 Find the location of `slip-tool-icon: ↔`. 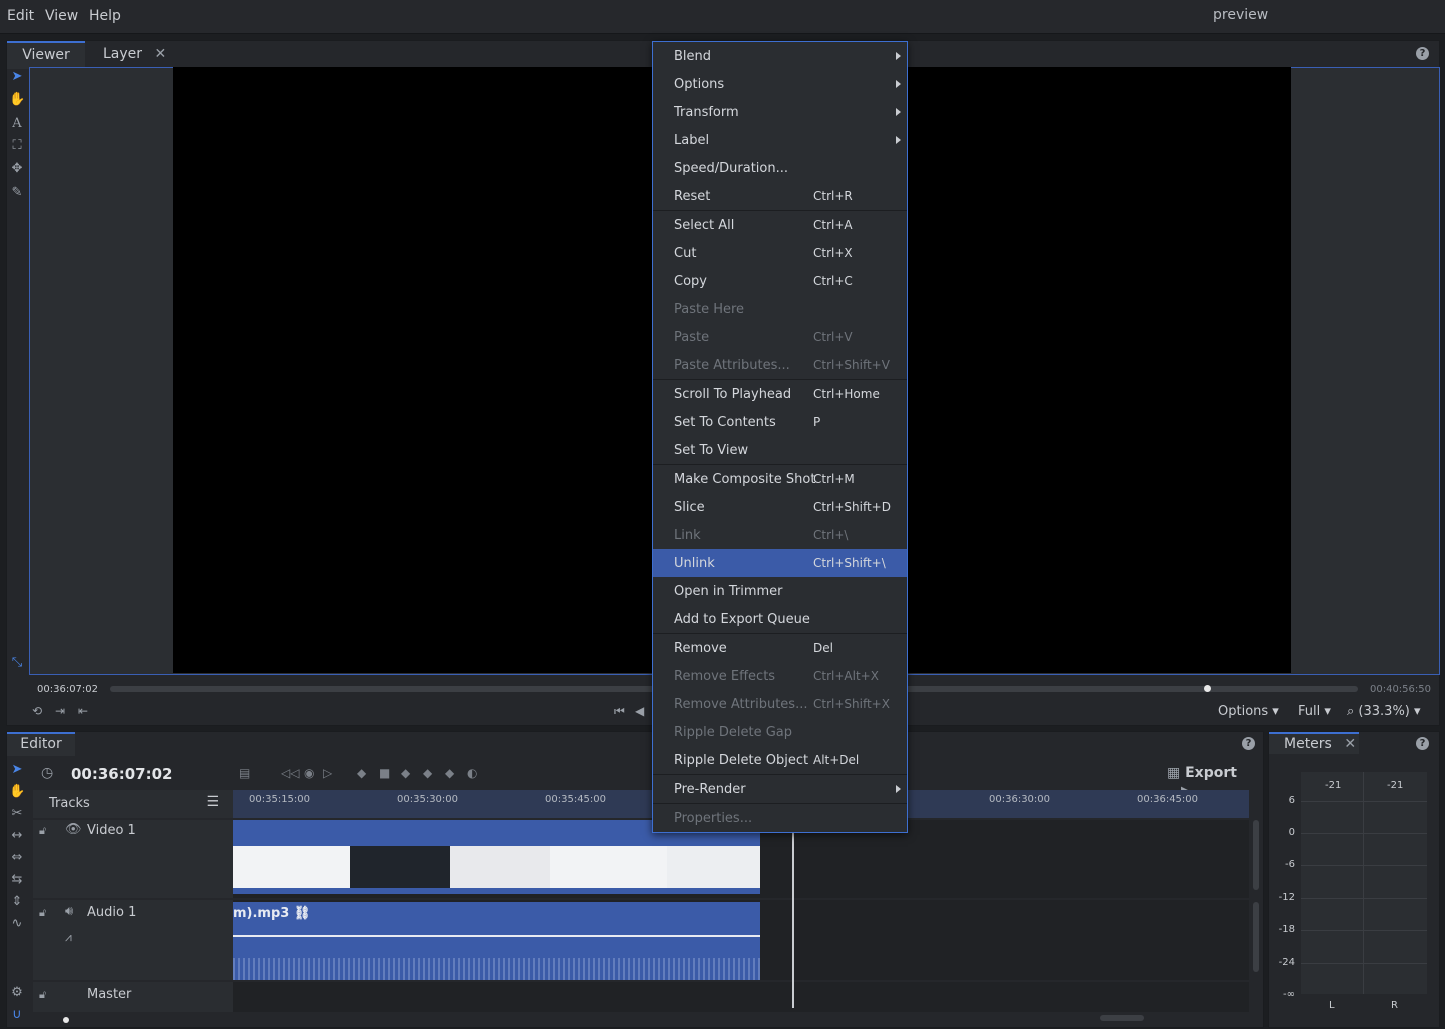

slip-tool-icon: ↔ is located at coordinates (17, 836).